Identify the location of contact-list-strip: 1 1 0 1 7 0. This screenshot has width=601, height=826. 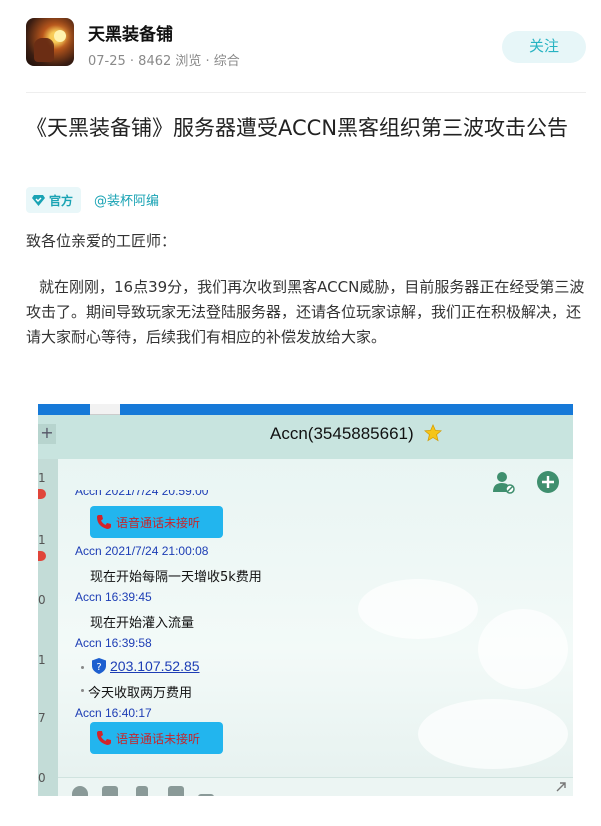
(48, 627).